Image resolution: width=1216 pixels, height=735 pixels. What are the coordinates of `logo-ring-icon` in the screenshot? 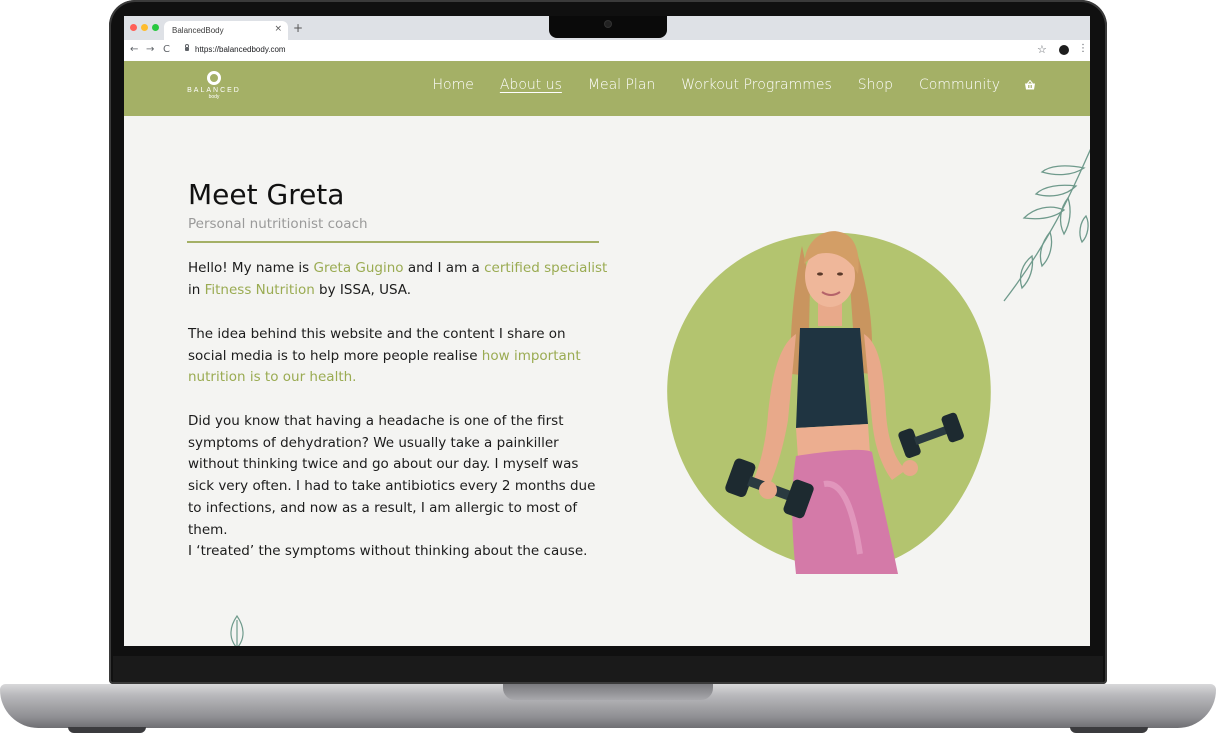 It's located at (214, 78).